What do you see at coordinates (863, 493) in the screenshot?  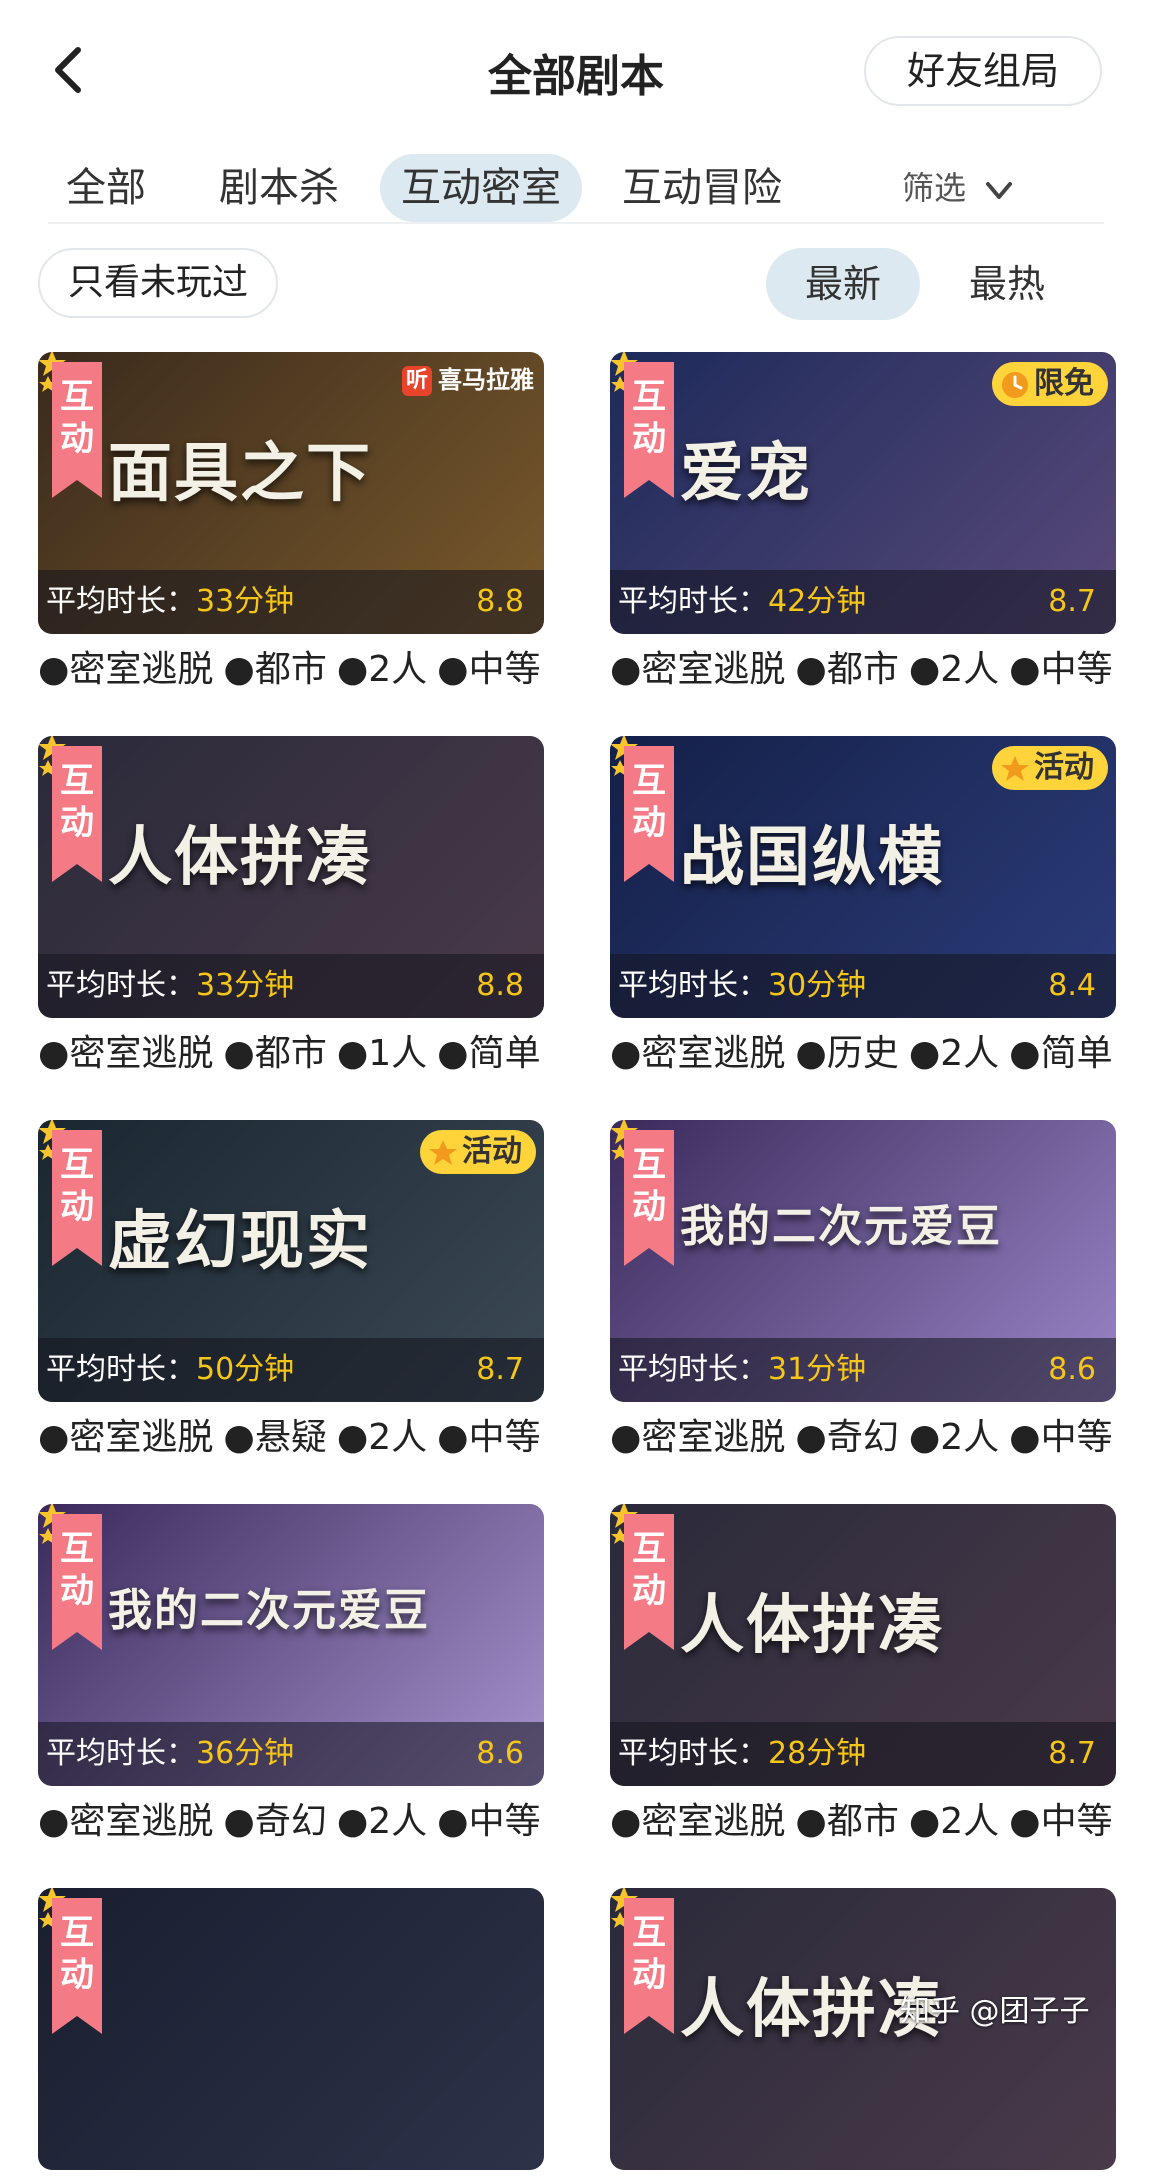 I see `script-cover: 爱宠 互动 平均时长：42分钟 8.7 限免` at bounding box center [863, 493].